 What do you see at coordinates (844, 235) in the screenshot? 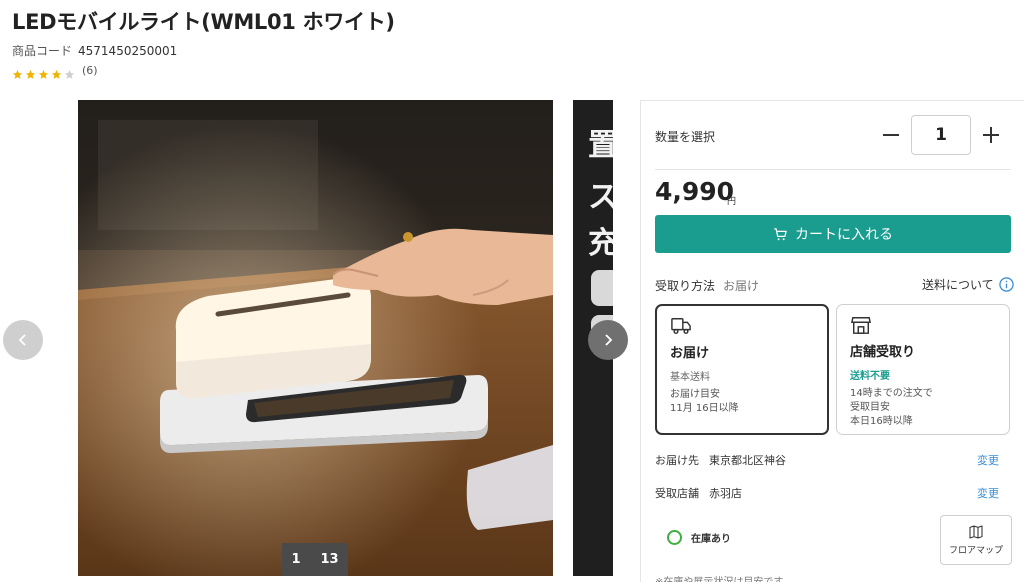
I see `add-to-cart-label: カートに入れる` at bounding box center [844, 235].